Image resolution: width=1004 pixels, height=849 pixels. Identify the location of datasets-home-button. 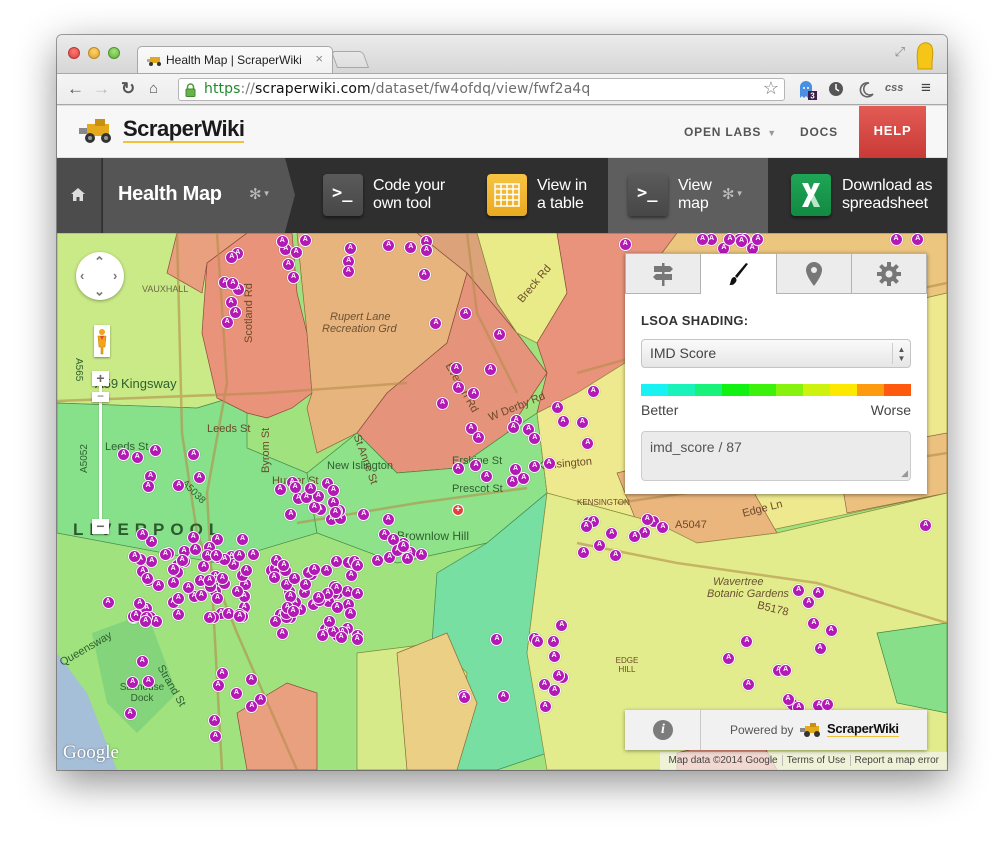
(79, 195).